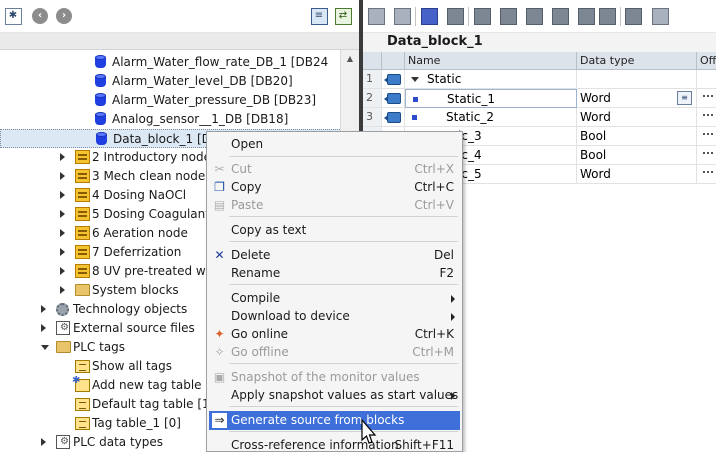  I want to click on name-text: Static_1, so click(471, 99).